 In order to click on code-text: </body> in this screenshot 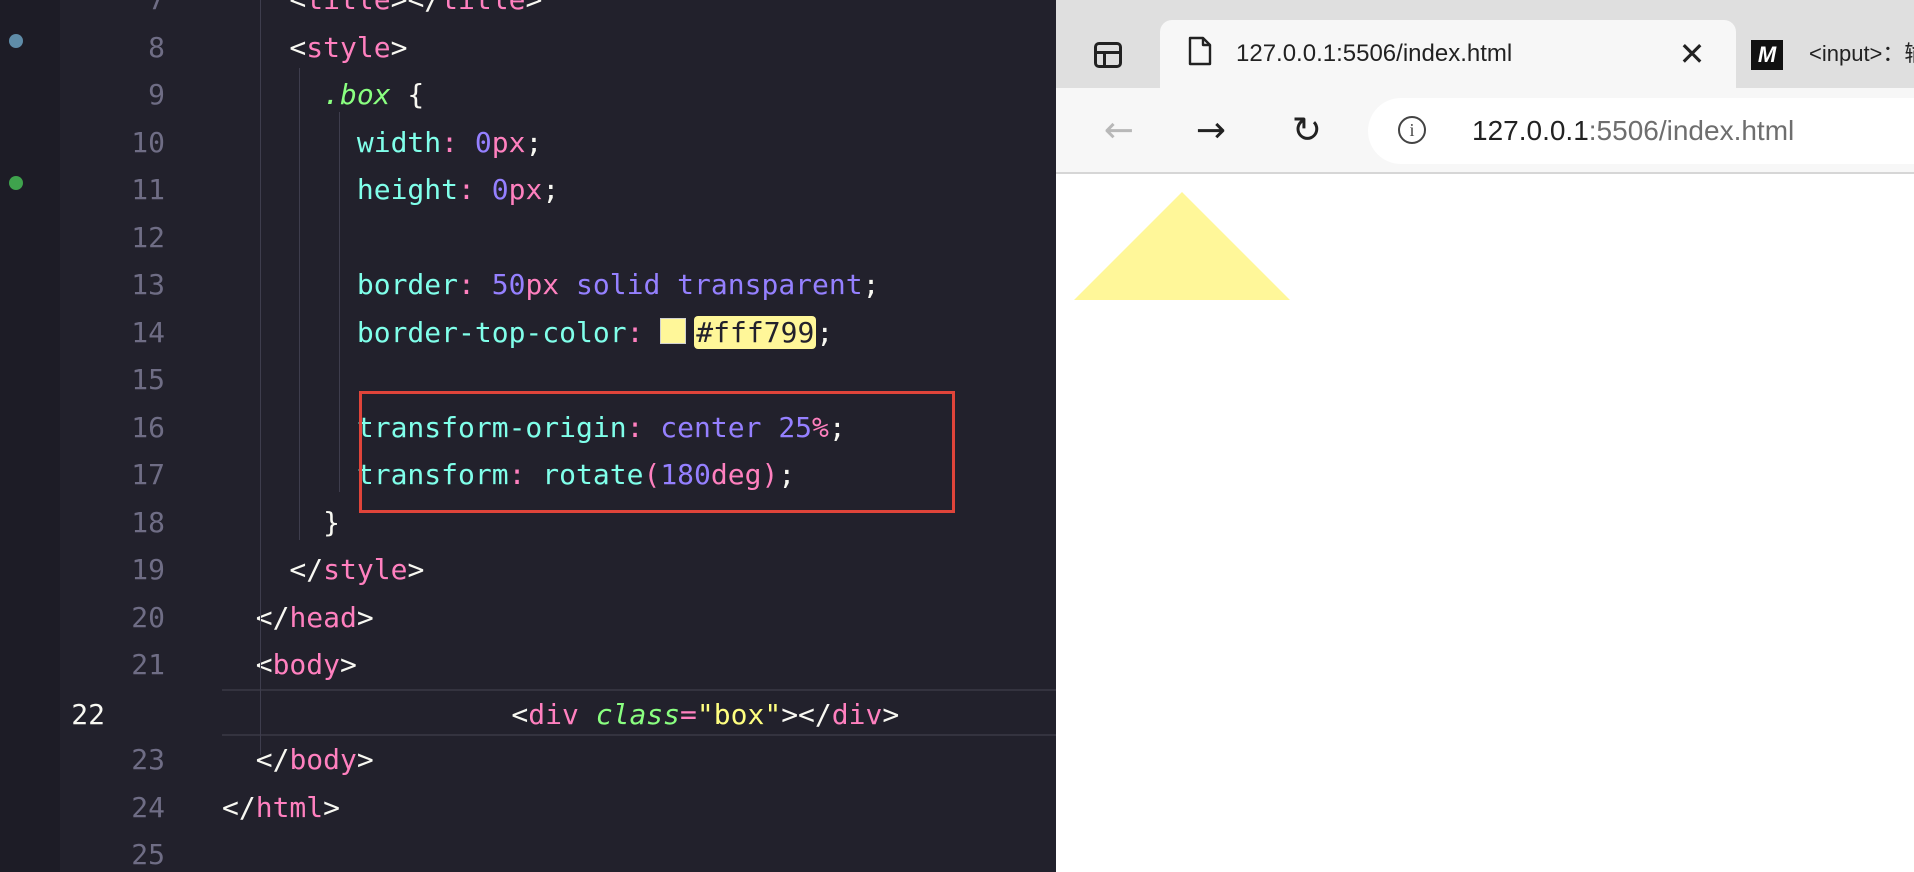, I will do `click(298, 760)`.